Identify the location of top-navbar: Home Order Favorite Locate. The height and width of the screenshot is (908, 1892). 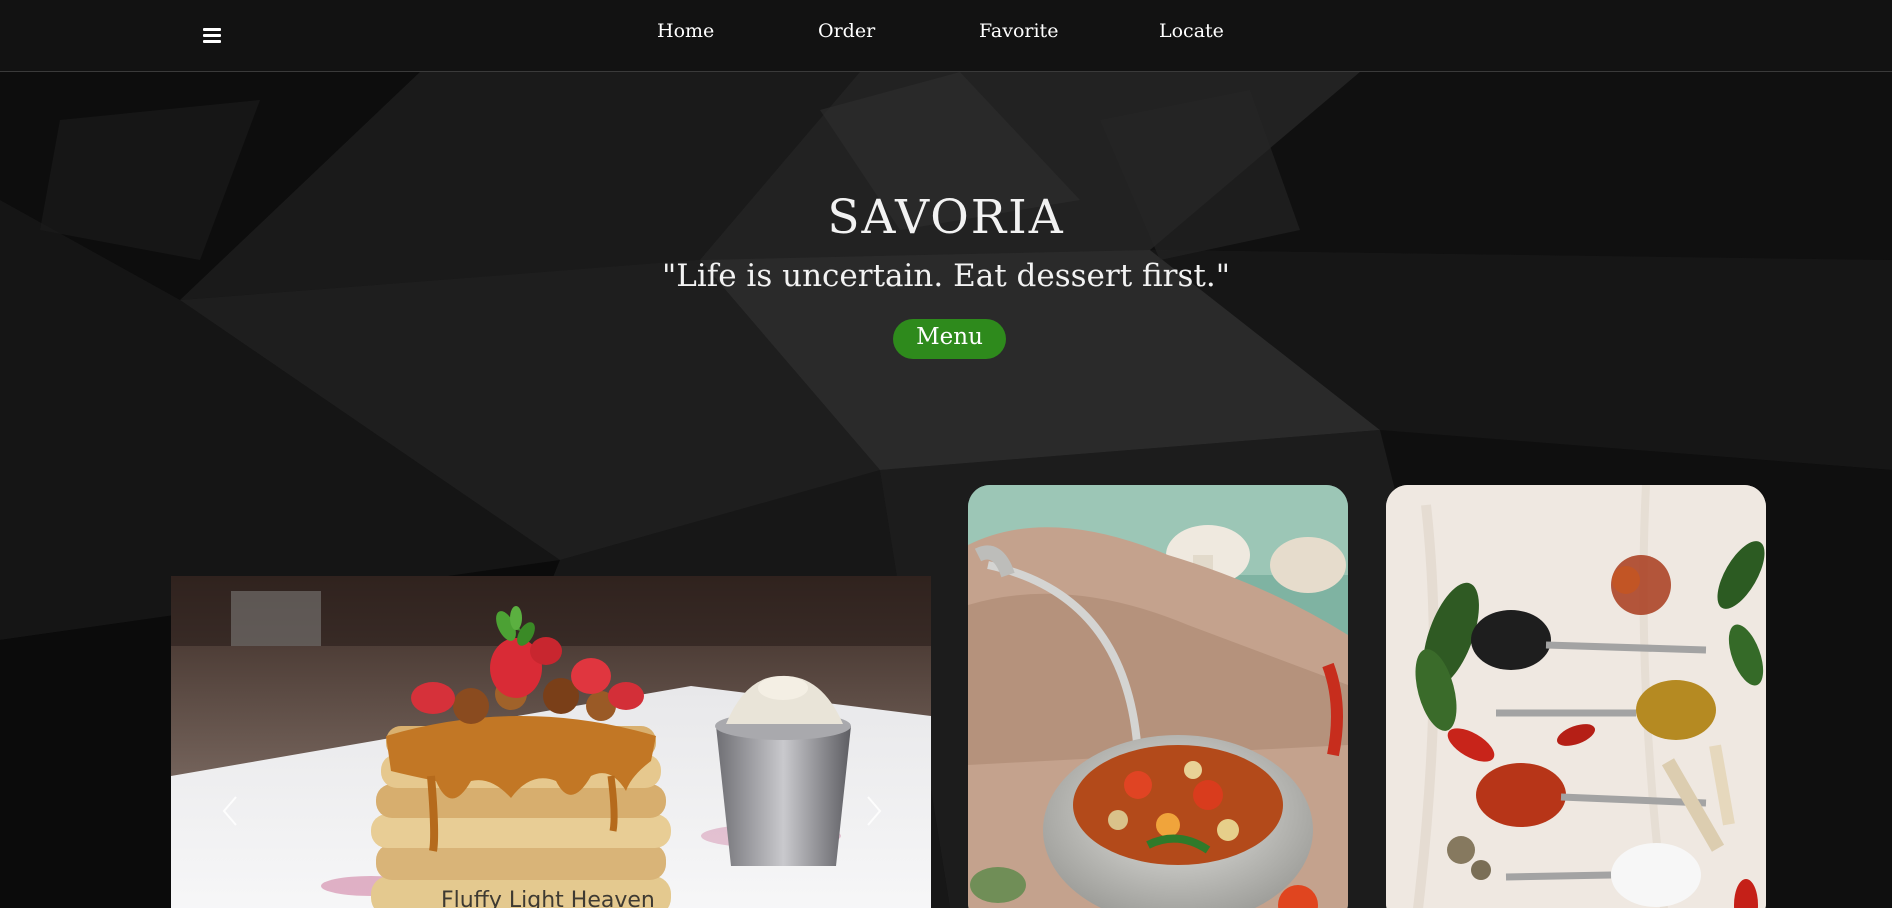
(946, 36).